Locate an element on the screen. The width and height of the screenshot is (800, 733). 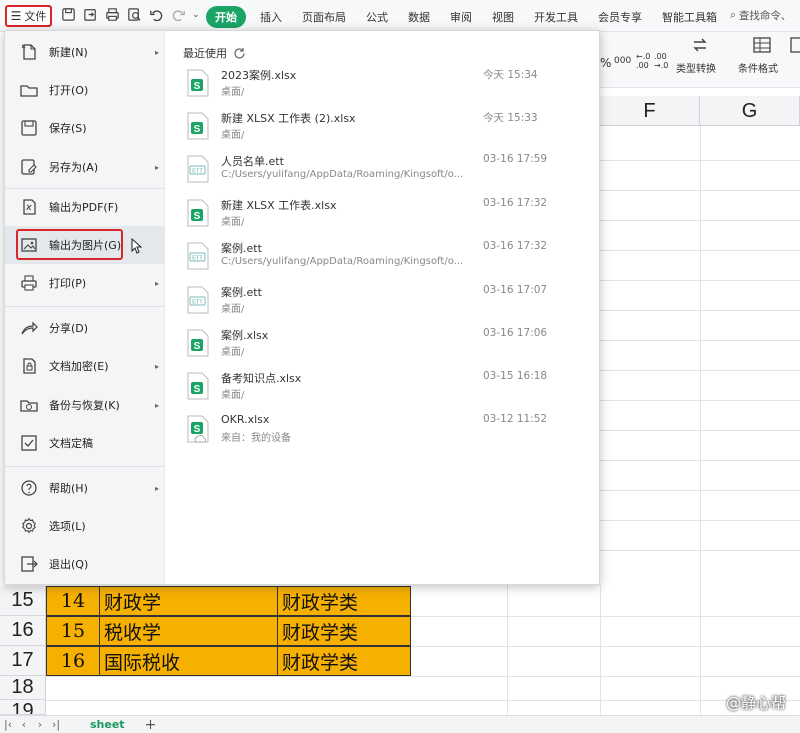
menu-item-help: 帮助(H) ▸ is located at coordinates (85, 488).